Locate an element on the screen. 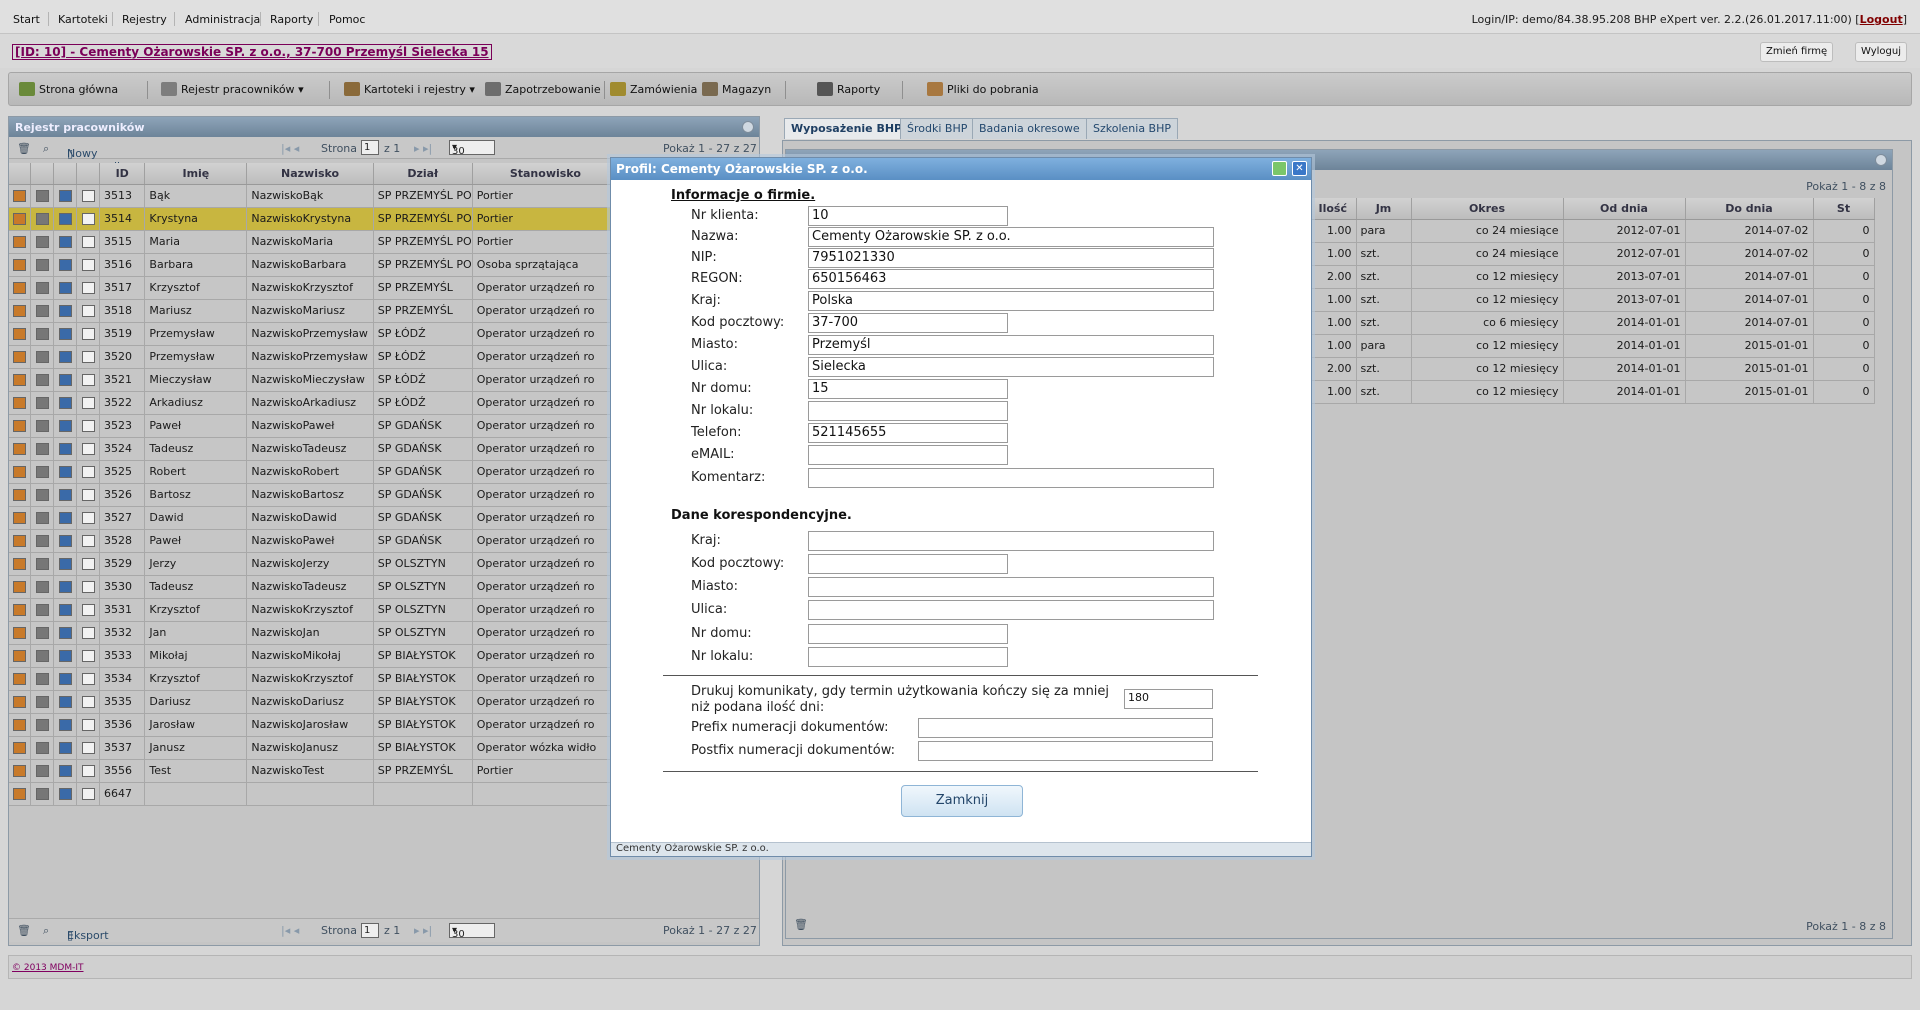 The width and height of the screenshot is (1920, 1010). demand-button: Zapotrzebowanie is located at coordinates (543, 89).